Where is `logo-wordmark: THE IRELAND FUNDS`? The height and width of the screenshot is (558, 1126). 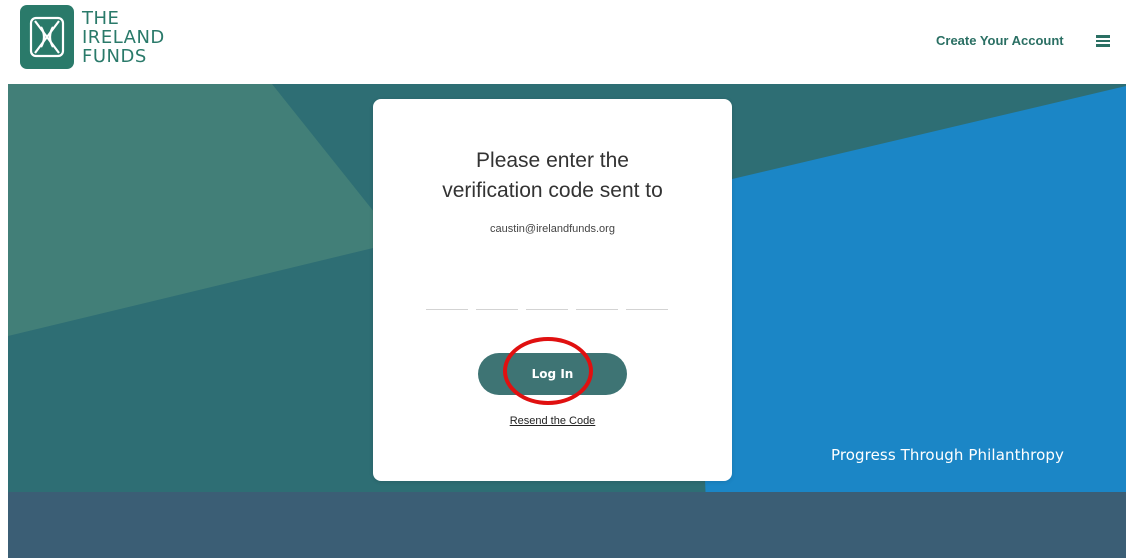
logo-wordmark: THE IRELAND FUNDS is located at coordinates (123, 37).